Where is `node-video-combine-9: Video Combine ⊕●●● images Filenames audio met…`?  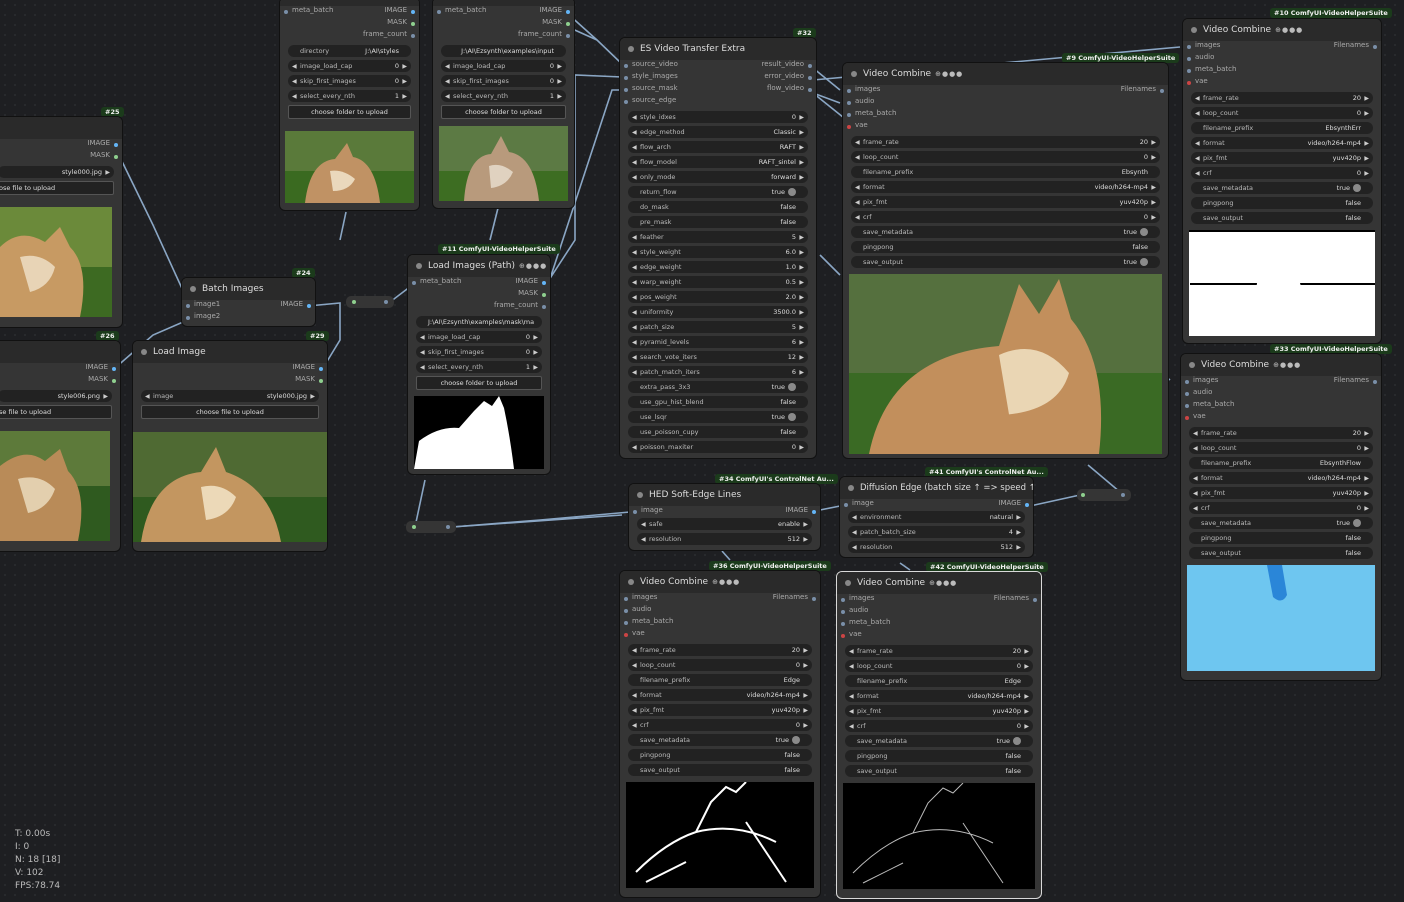
node-video-combine-9: Video Combine ⊕●●● images Filenames audio met… is located at coordinates (1005, 260).